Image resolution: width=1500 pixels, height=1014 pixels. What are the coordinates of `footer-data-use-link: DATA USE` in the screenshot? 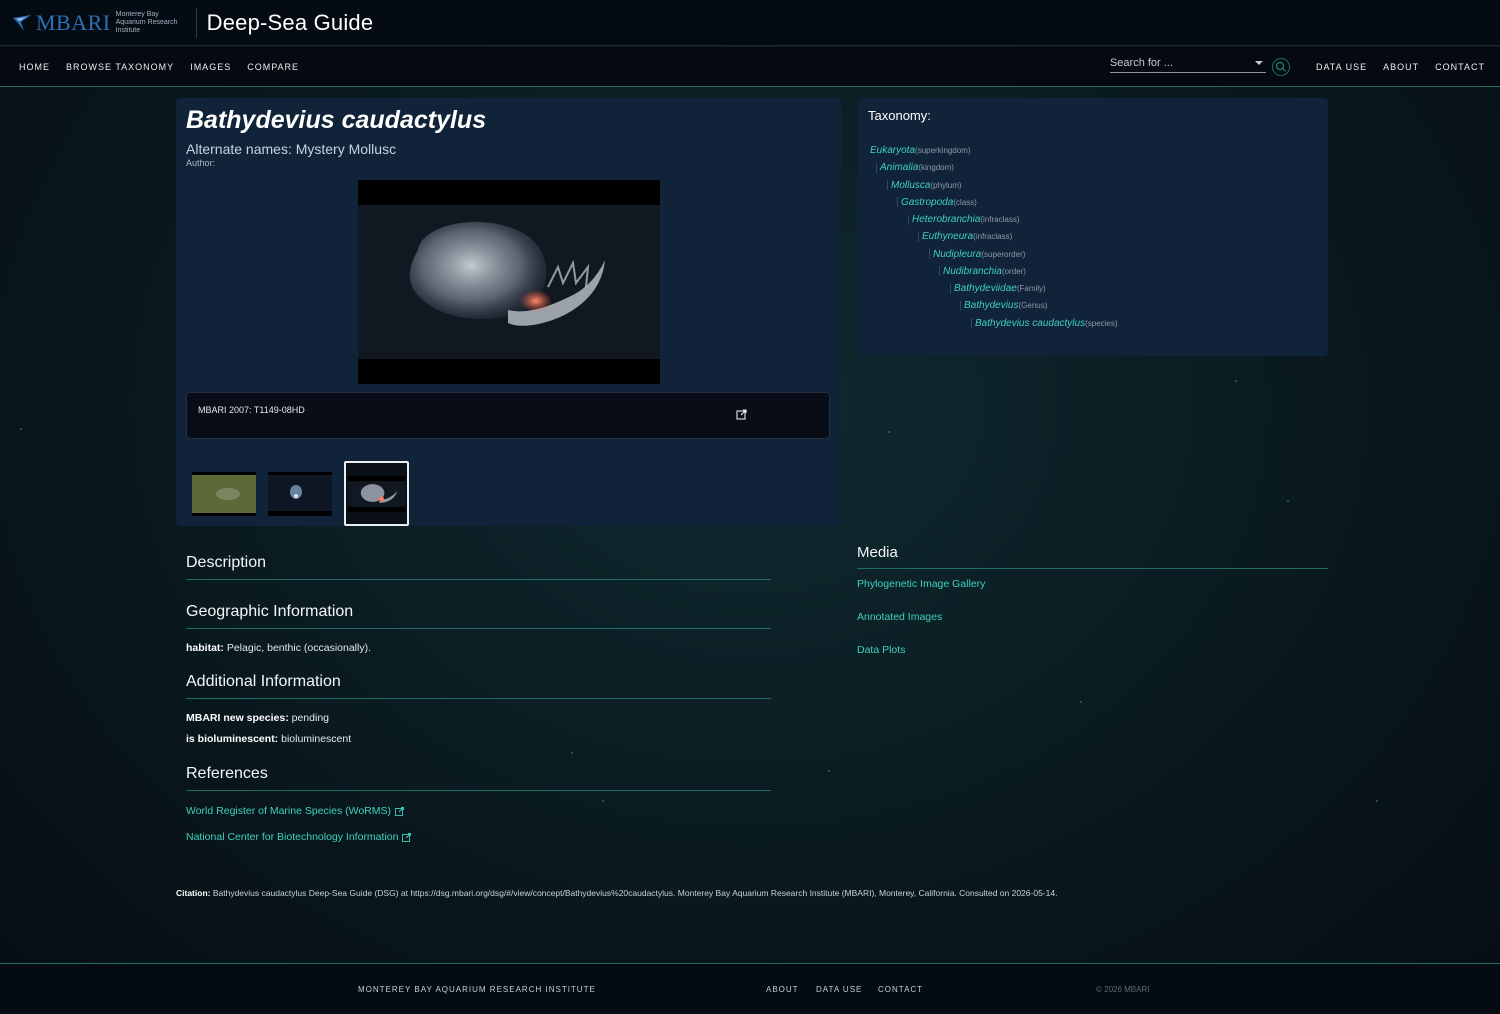 It's located at (839, 989).